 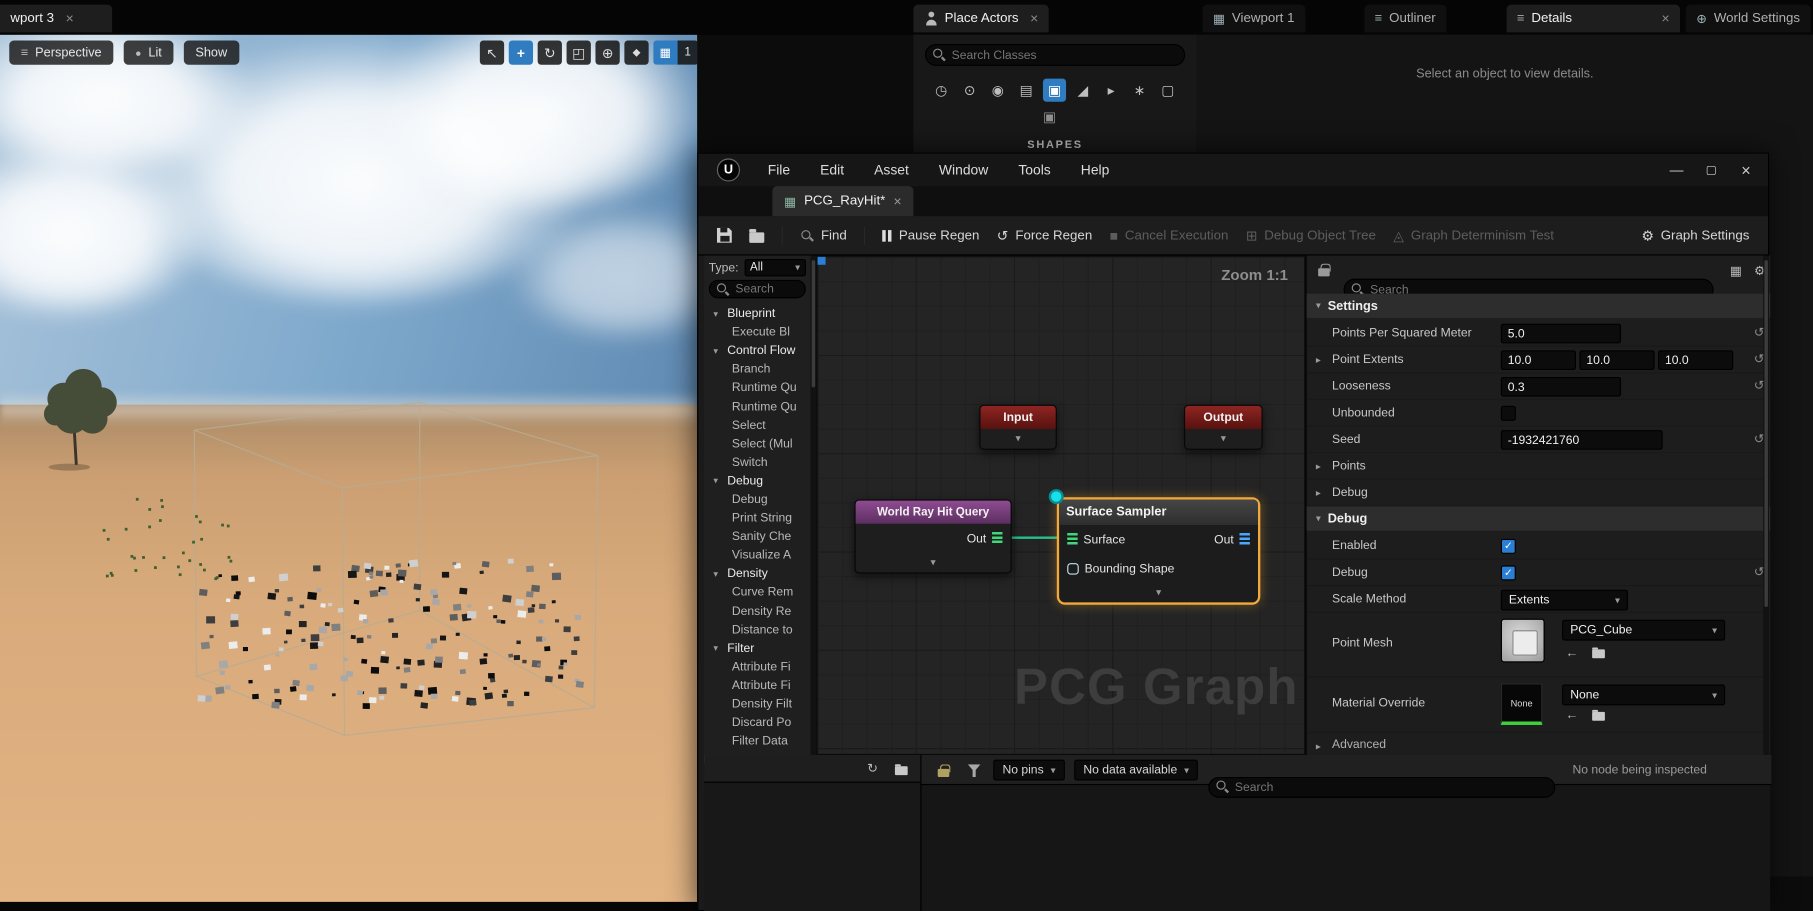 What do you see at coordinates (1026, 90) in the screenshot?
I see `cinematic-icon: ▤` at bounding box center [1026, 90].